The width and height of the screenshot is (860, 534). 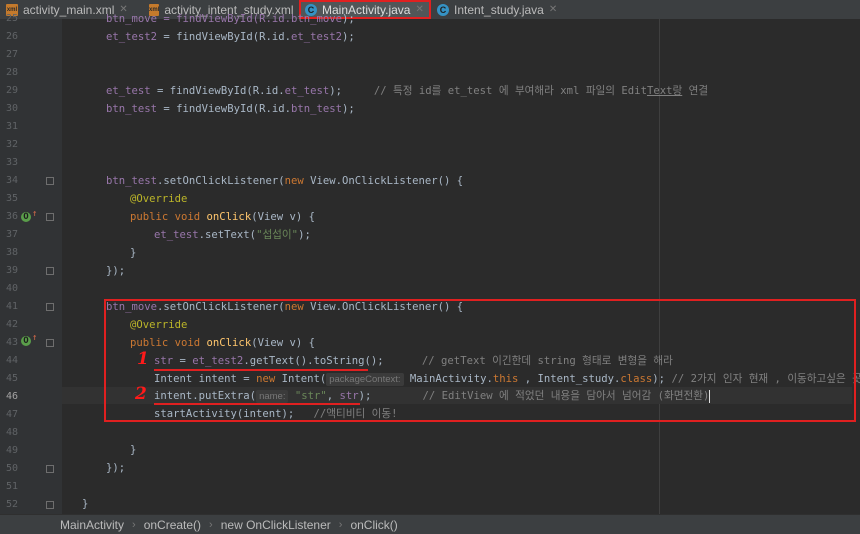 What do you see at coordinates (11, 72) in the screenshot?
I see `line-number: 28` at bounding box center [11, 72].